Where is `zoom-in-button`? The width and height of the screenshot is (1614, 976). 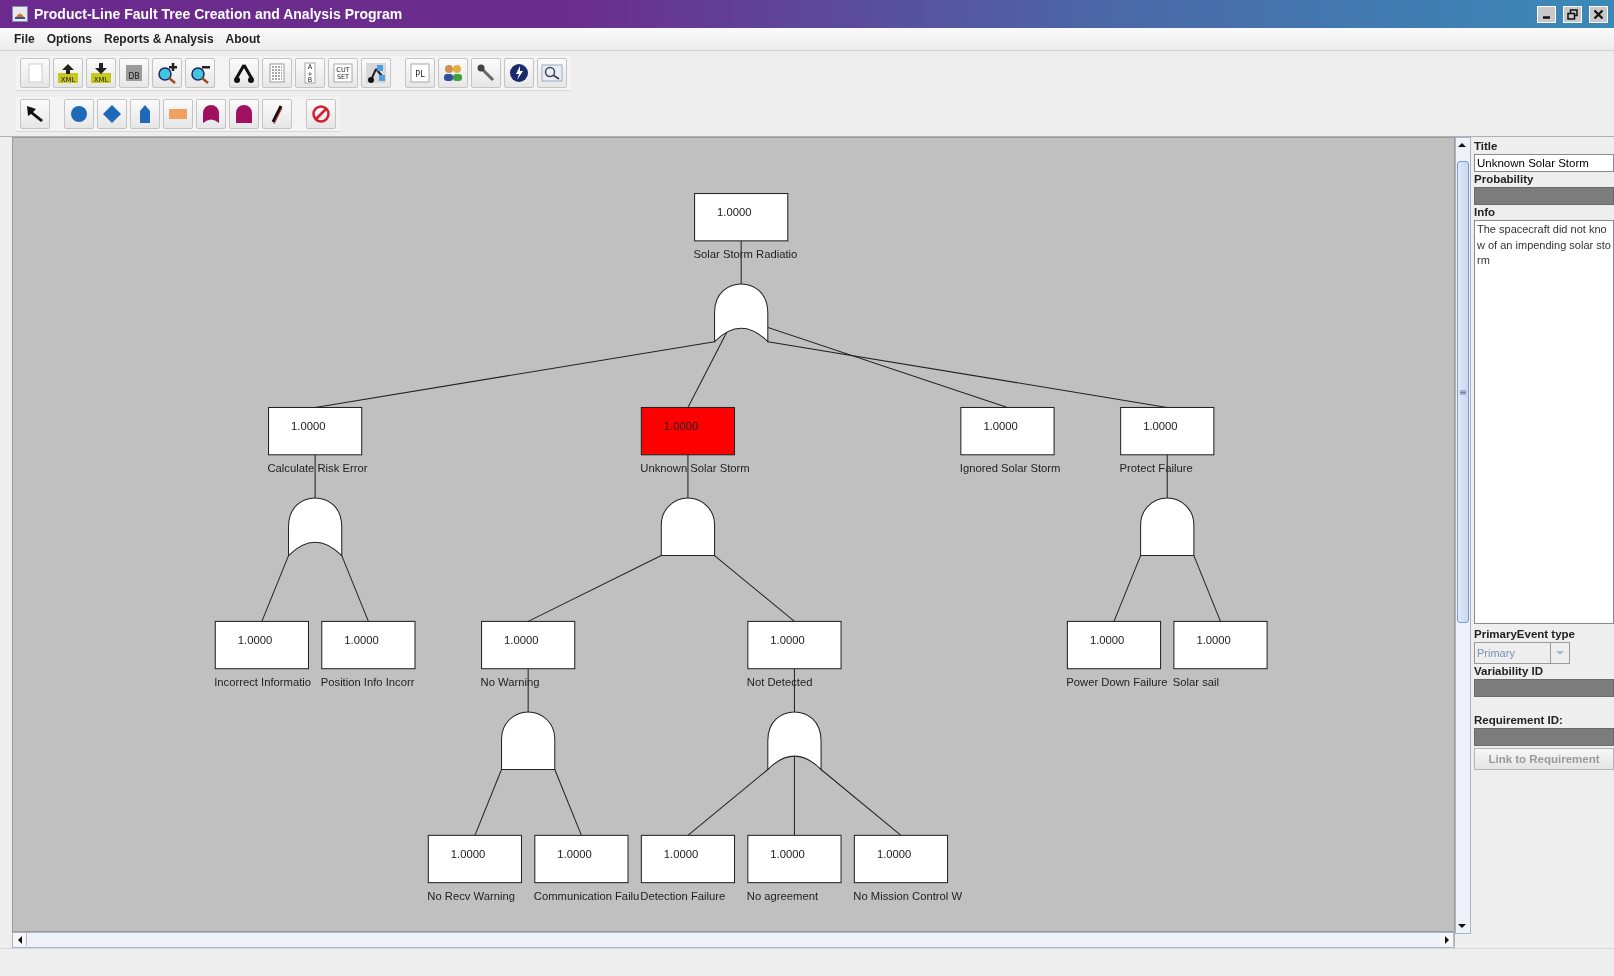
zoom-in-button is located at coordinates (167, 73).